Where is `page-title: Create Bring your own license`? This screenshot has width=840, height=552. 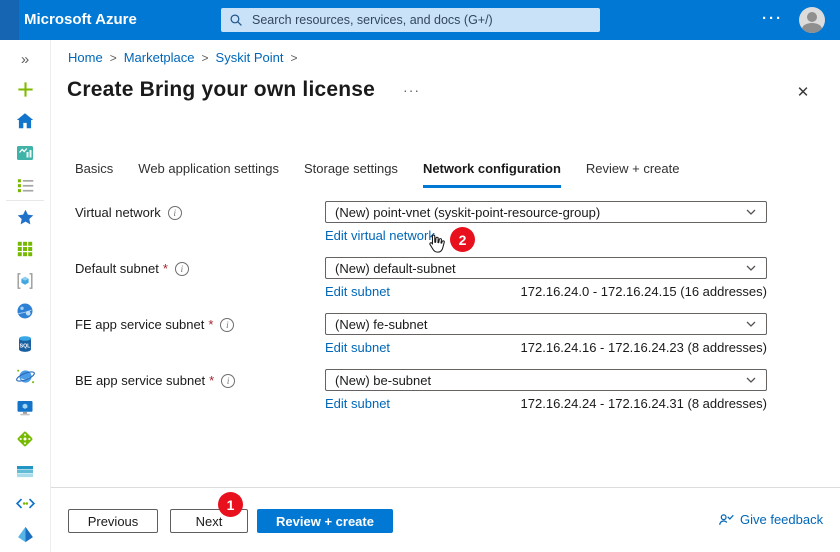 page-title: Create Bring your own license is located at coordinates (221, 89).